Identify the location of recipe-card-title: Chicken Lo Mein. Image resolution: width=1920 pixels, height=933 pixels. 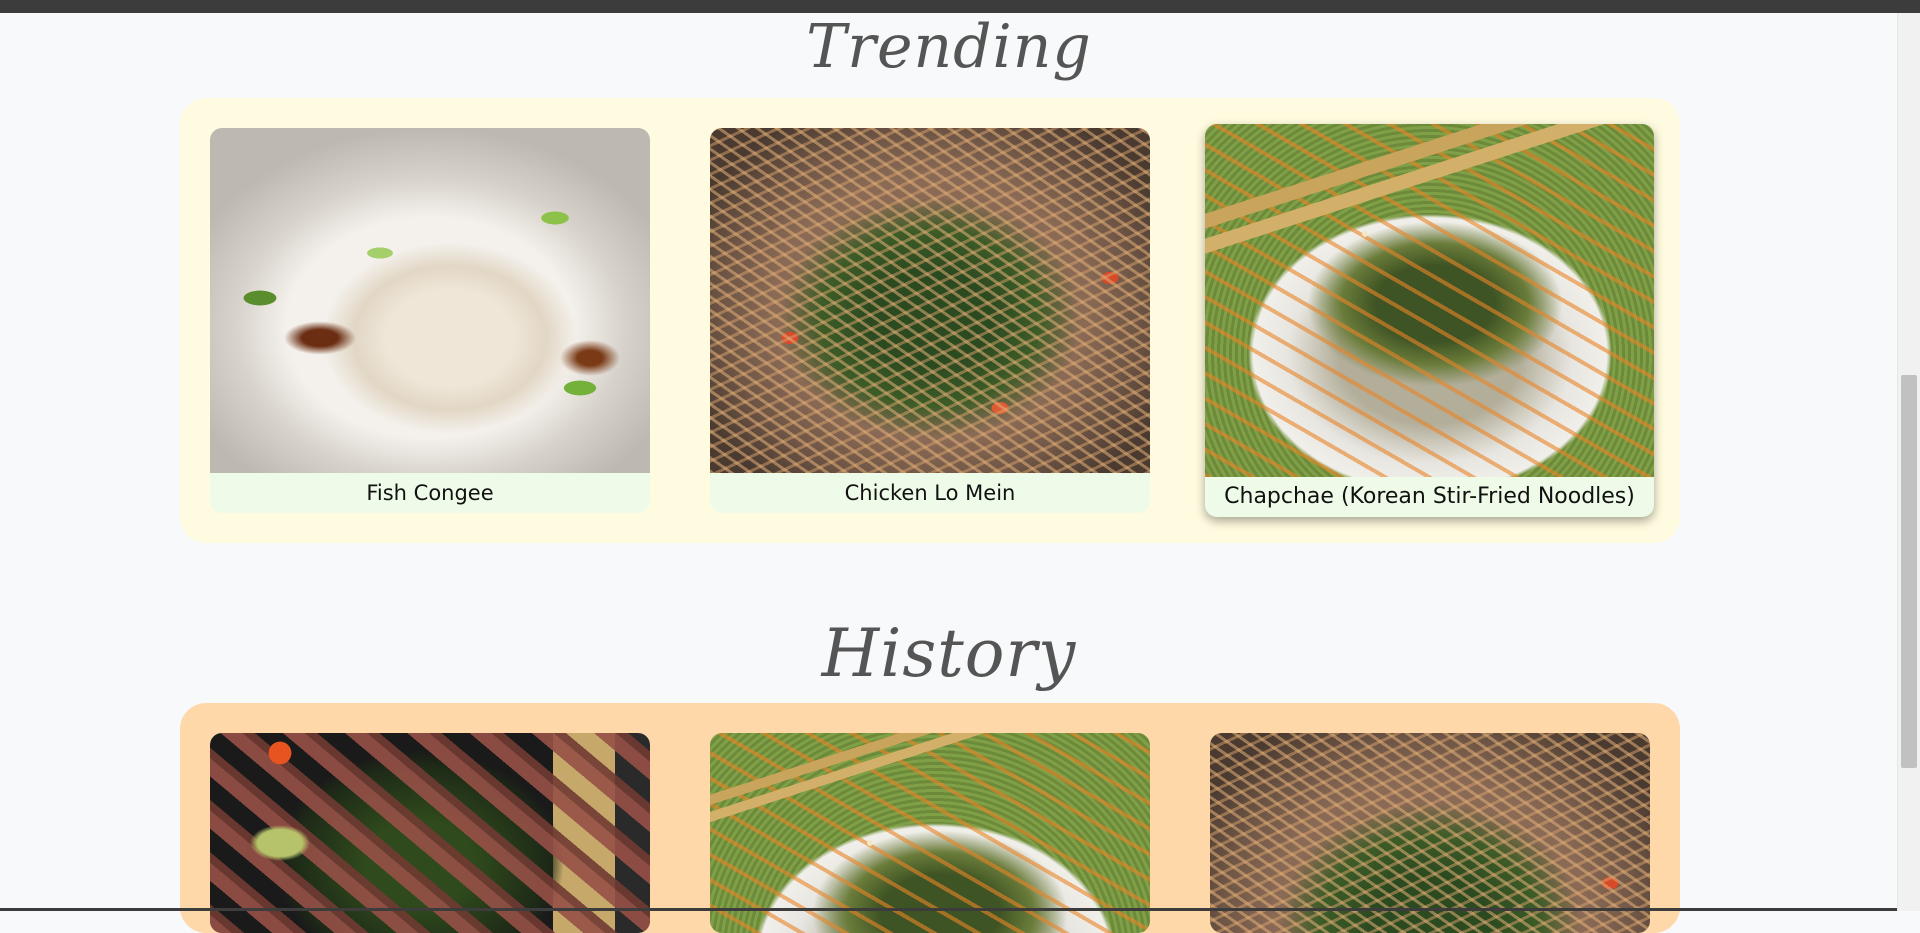
(930, 493).